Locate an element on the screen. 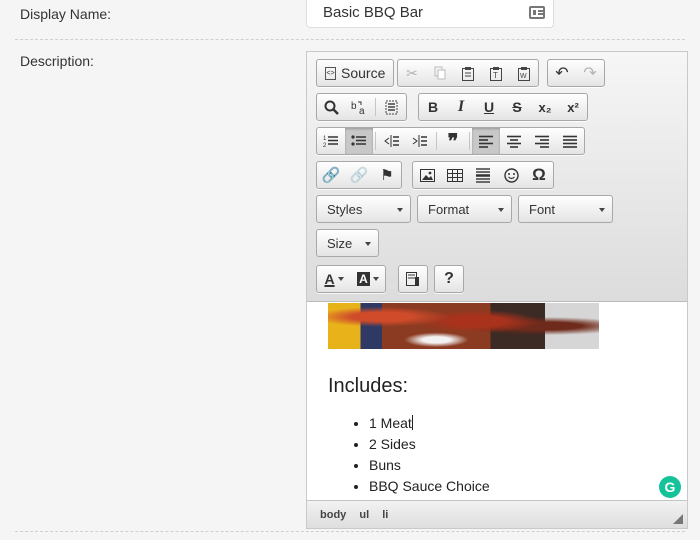 This screenshot has height=540, width=700. format-dropdown: Format is located at coordinates (464, 209).